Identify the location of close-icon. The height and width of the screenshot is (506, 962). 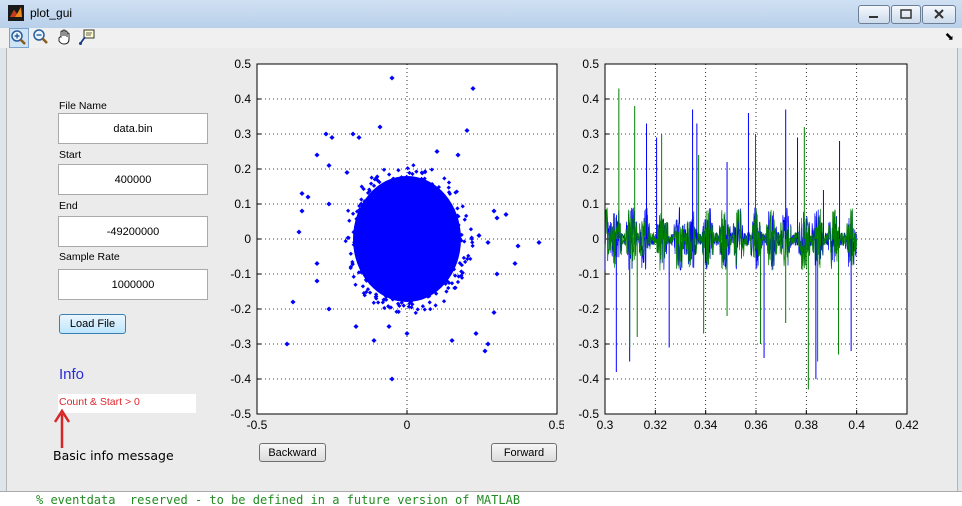
(939, 14).